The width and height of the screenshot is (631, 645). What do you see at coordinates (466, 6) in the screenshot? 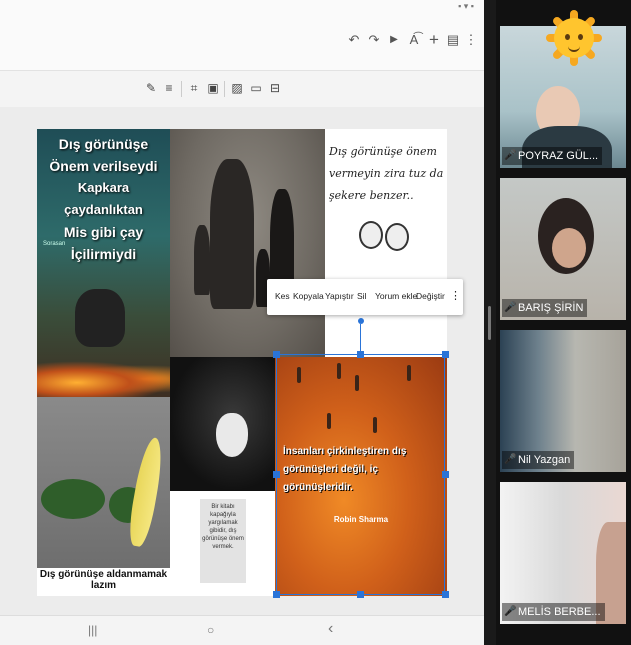
I see `status-icons: ▪ ▾ ▪` at bounding box center [466, 6].